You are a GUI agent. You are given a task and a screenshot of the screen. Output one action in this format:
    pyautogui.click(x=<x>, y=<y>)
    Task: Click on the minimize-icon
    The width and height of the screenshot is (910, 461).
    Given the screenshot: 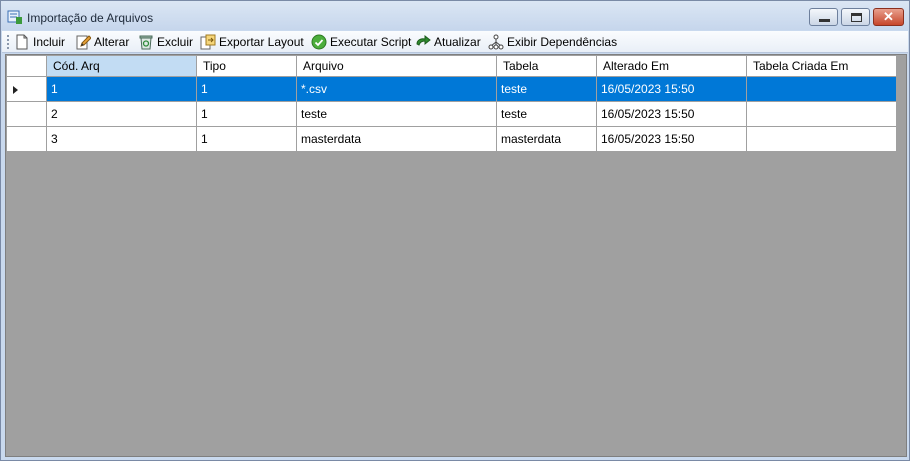 What is the action you would take?
    pyautogui.click(x=824, y=20)
    